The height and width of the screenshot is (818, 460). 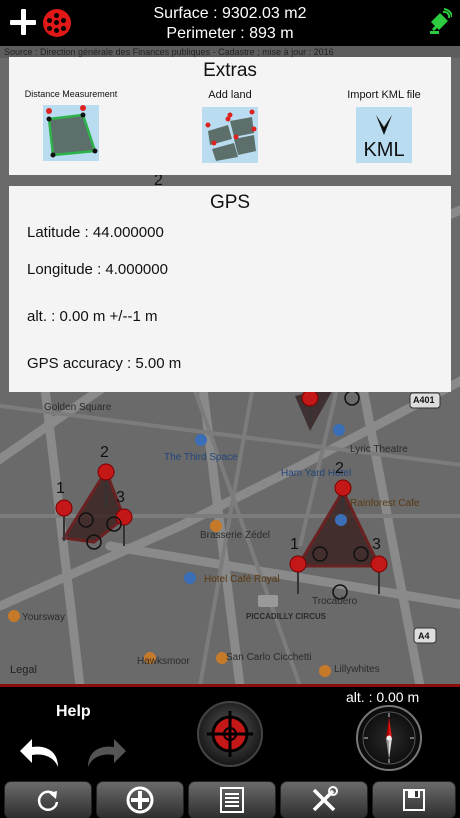 What do you see at coordinates (384, 150) in the screenshot?
I see `kml-icon-text: KML` at bounding box center [384, 150].